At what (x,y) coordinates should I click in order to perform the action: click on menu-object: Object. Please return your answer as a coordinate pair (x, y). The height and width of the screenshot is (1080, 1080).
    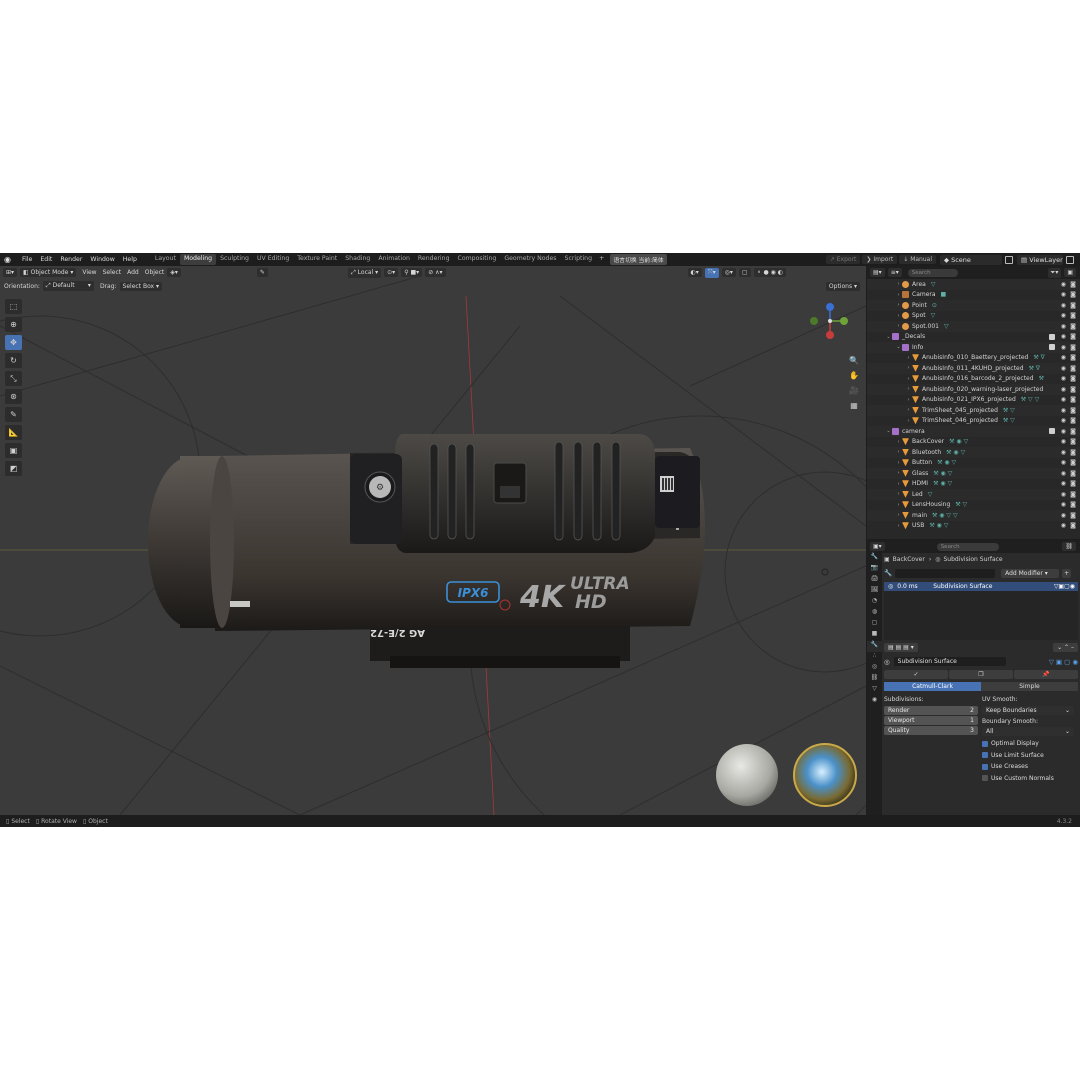
    Looking at the image, I should click on (155, 272).